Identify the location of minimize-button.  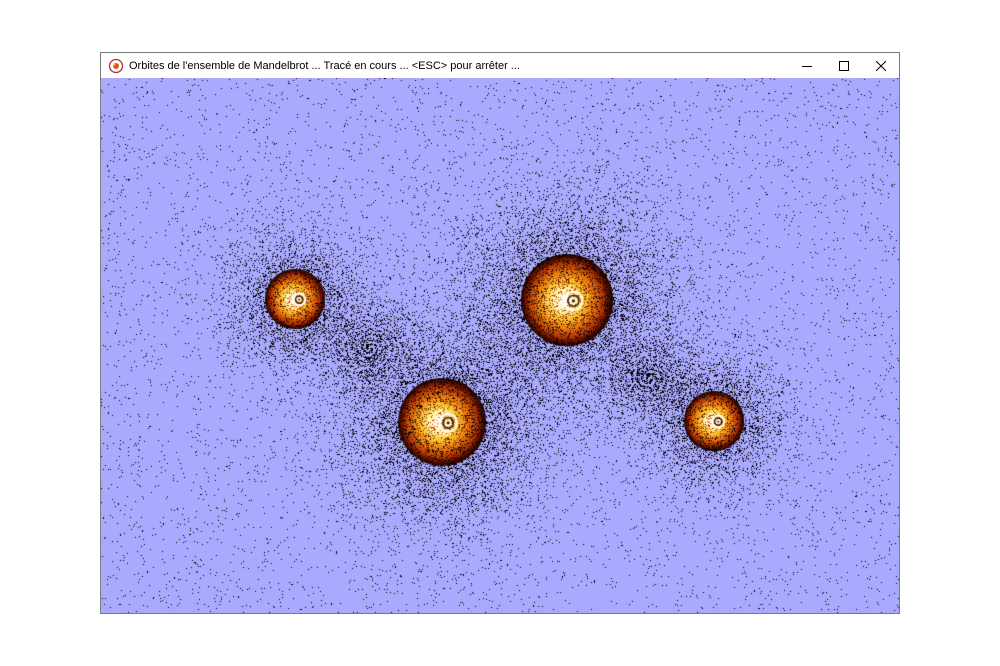
(806, 65).